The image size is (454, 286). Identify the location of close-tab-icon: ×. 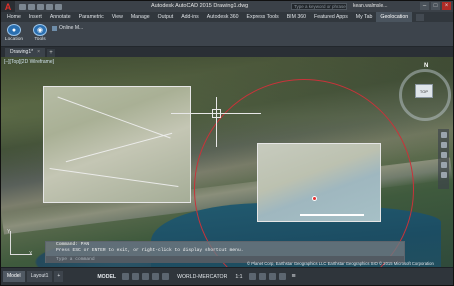
(38, 52).